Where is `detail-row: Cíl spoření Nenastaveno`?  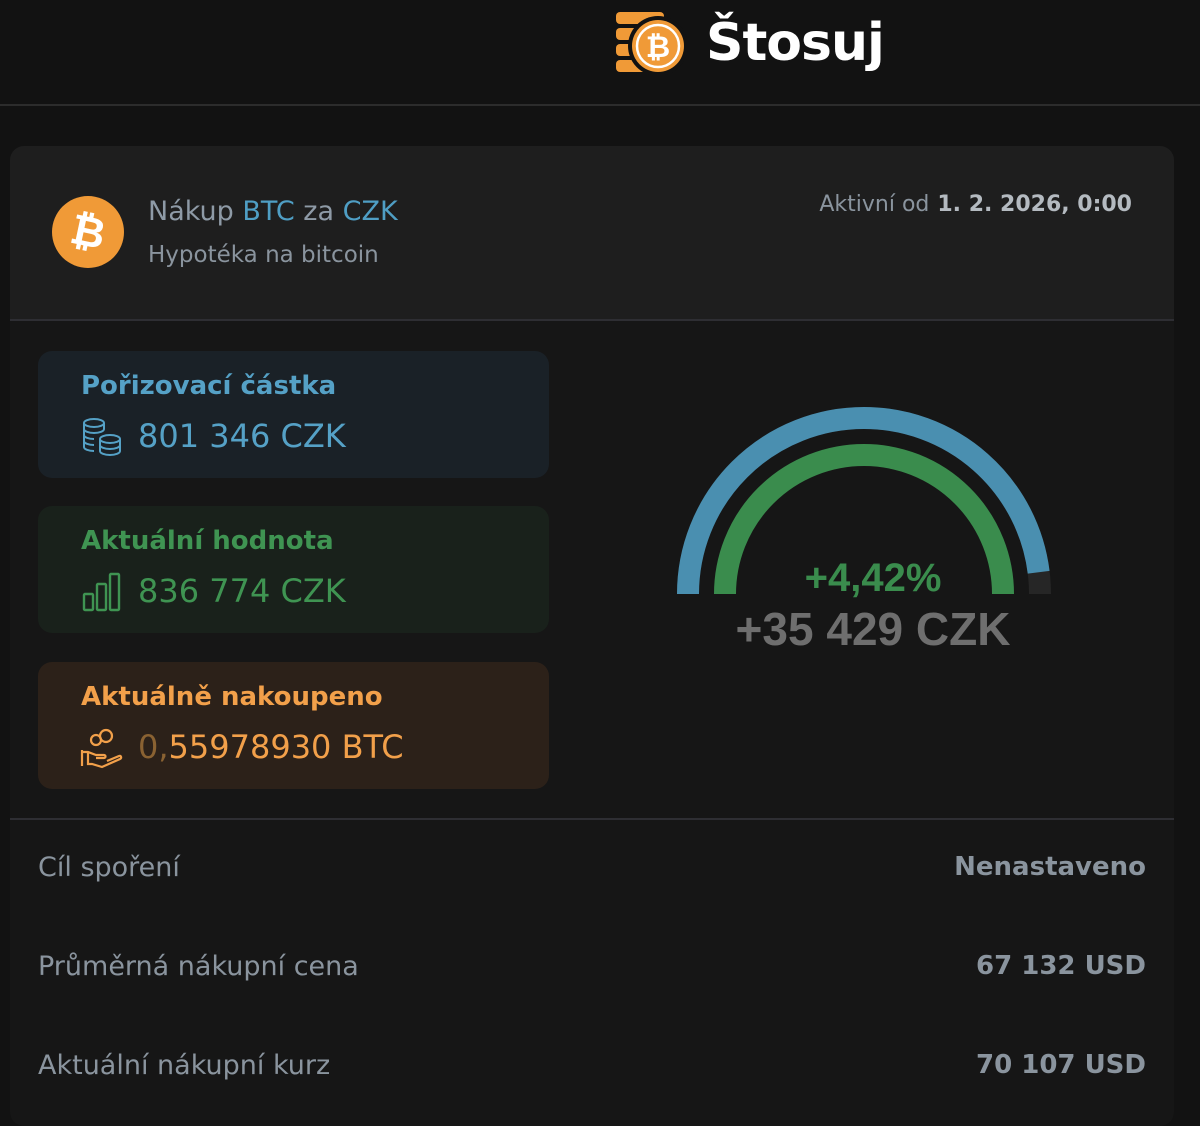 detail-row: Cíl spoření Nenastaveno is located at coordinates (592, 872).